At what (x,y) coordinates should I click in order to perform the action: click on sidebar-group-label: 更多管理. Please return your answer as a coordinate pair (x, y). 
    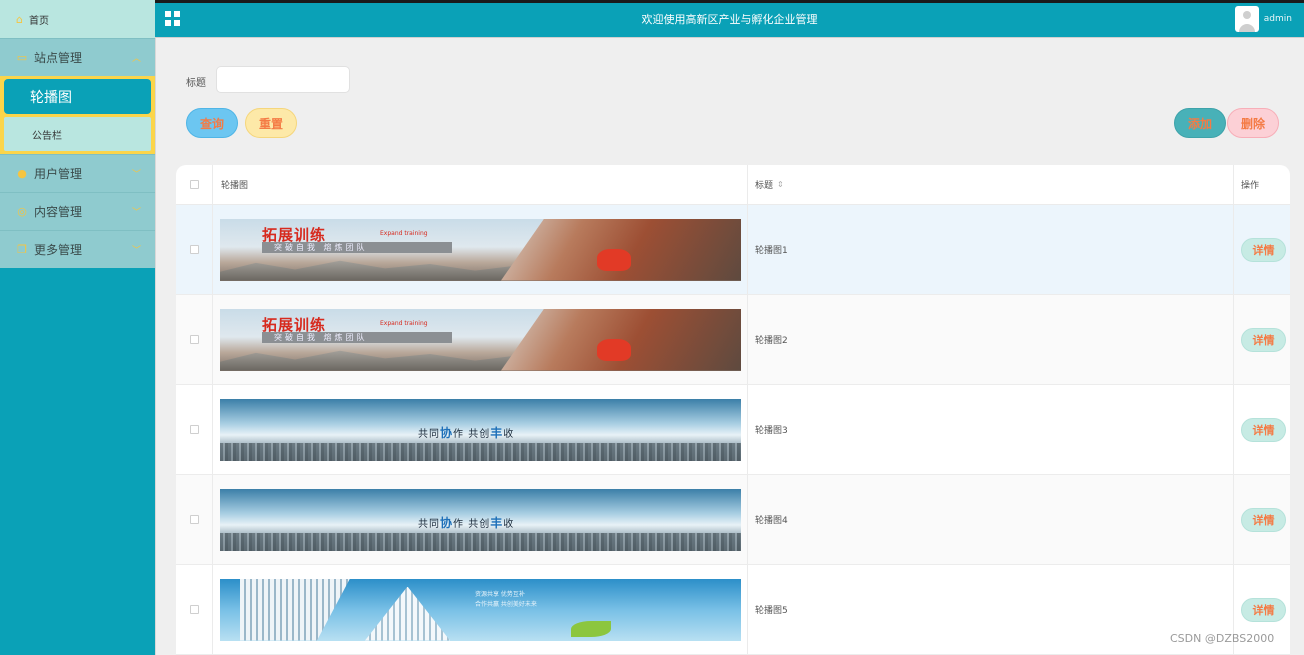
    Looking at the image, I should click on (58, 250).